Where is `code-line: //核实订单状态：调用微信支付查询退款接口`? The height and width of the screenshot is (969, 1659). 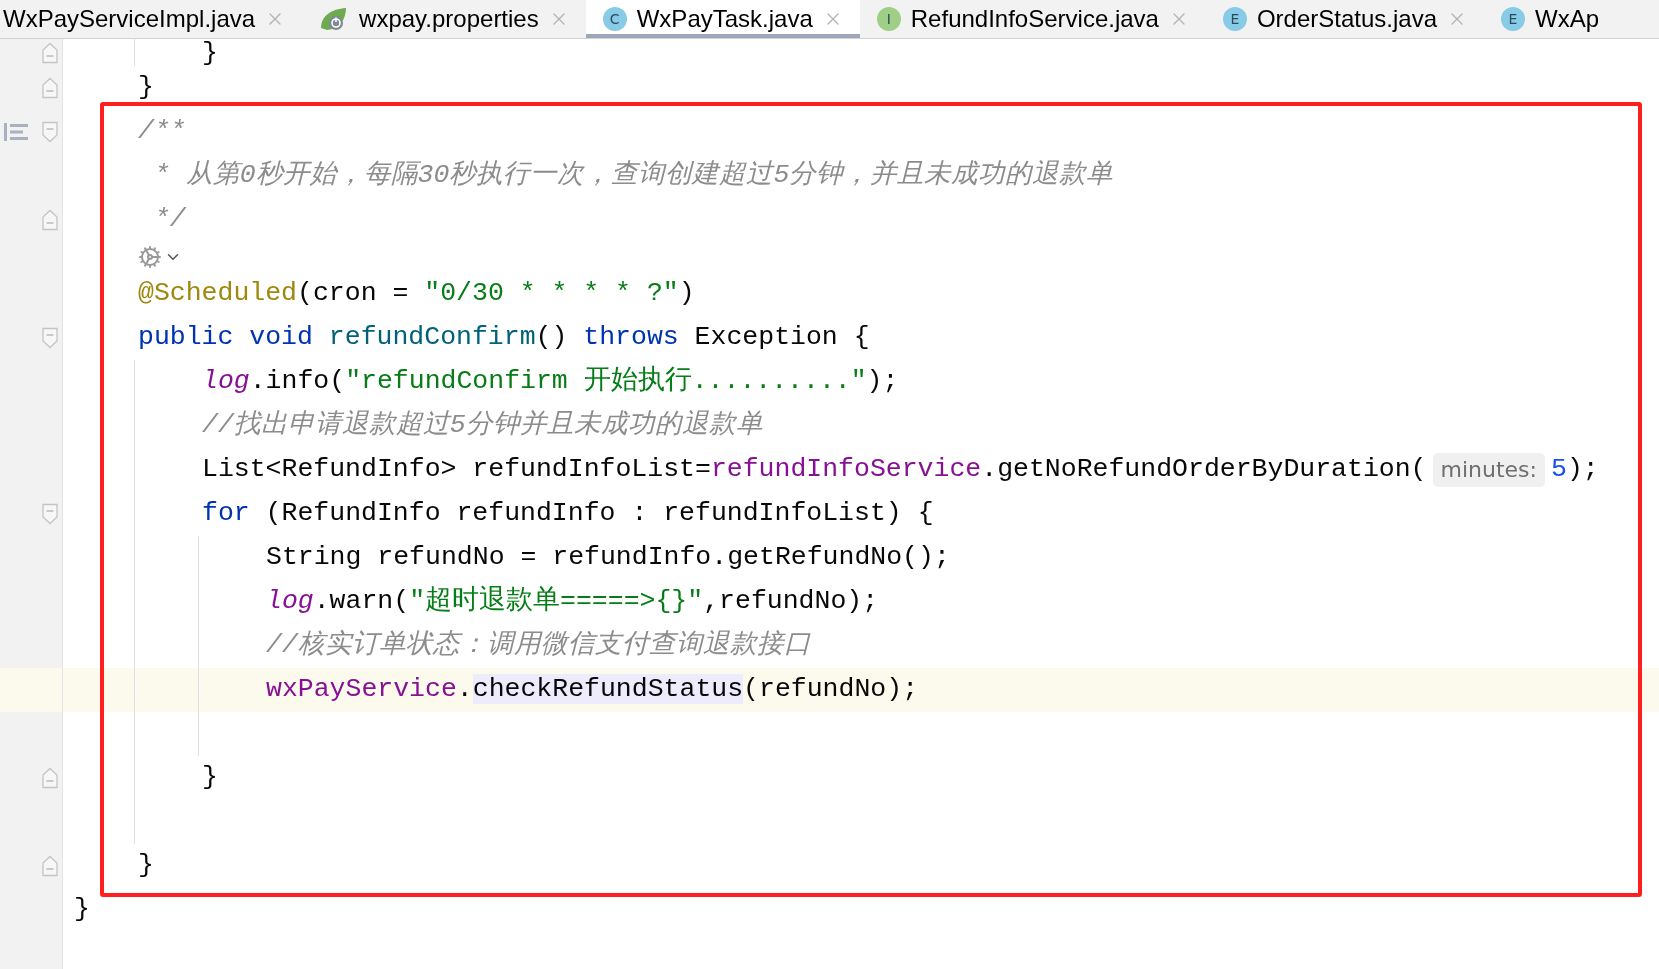 code-line: //核实订单状态：调用微信支付查询退款接口 is located at coordinates (538, 645).